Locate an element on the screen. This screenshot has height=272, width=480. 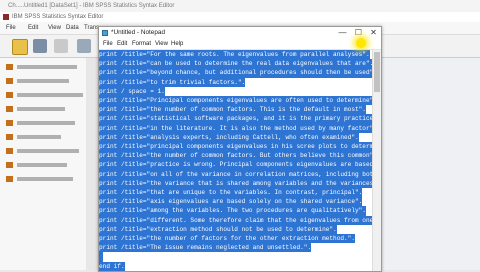
maximize-button: ☐ is located at coordinates (358, 33).